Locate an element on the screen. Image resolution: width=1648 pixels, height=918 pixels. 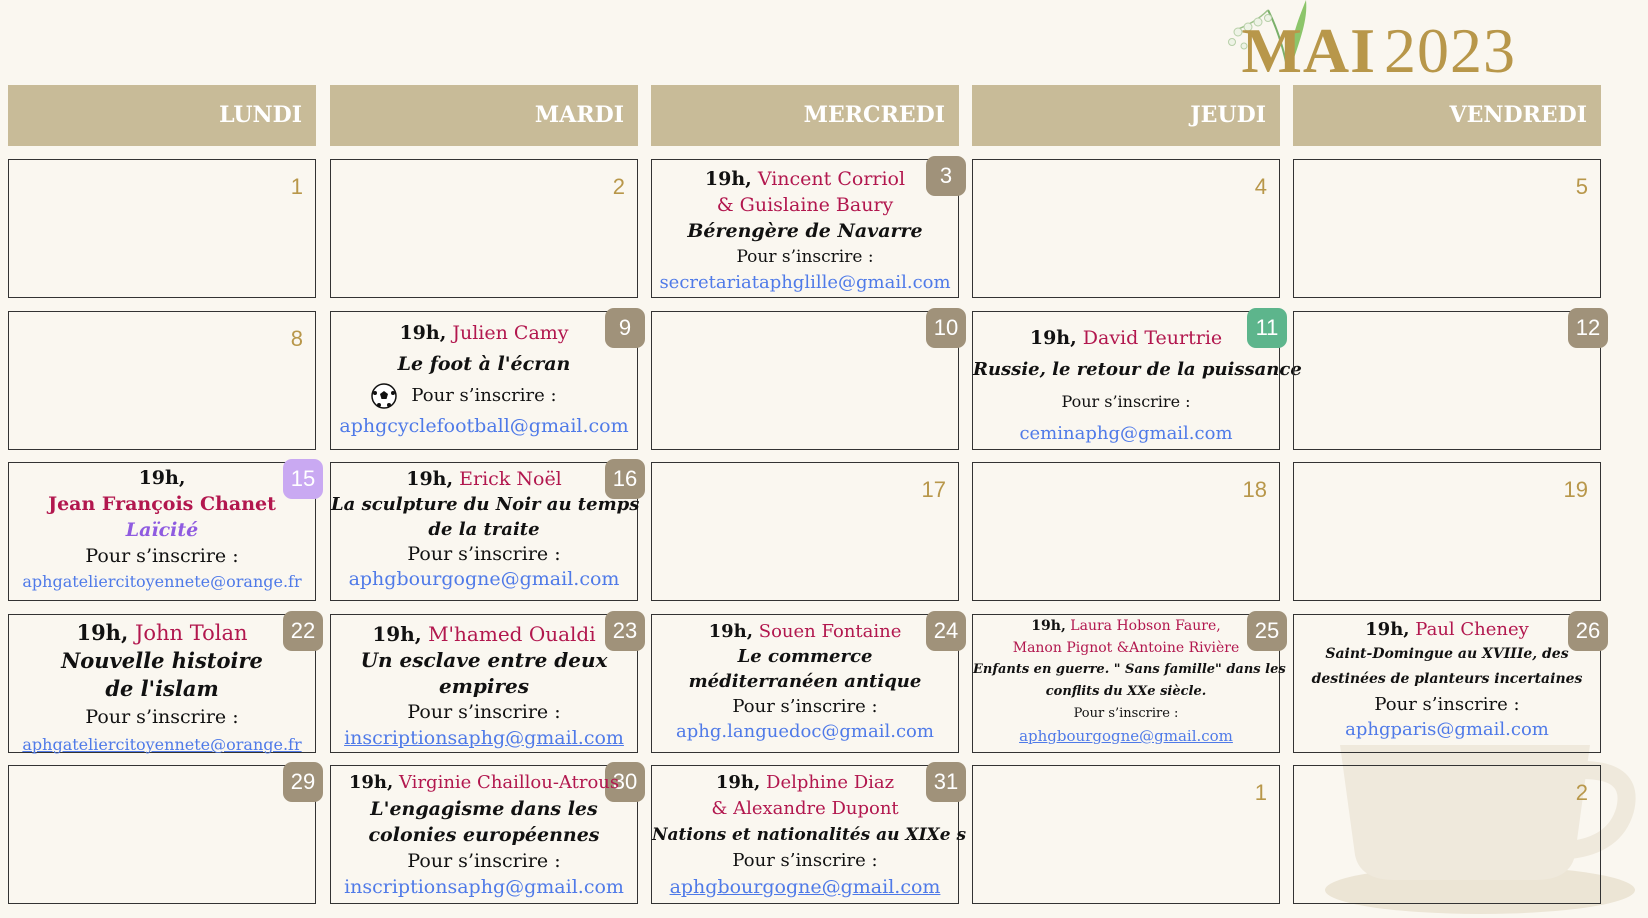
email-link: aphg.languedoc@gmail.com is located at coordinates (805, 731).